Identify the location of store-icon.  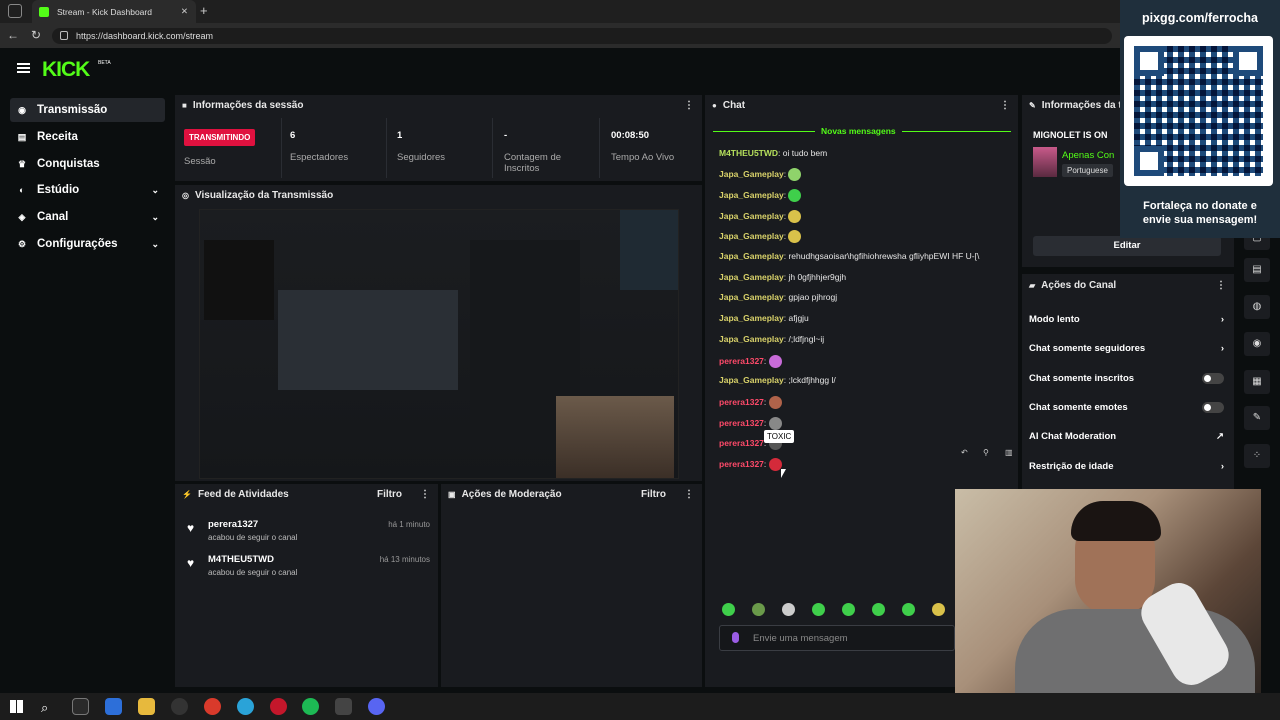
(113, 706).